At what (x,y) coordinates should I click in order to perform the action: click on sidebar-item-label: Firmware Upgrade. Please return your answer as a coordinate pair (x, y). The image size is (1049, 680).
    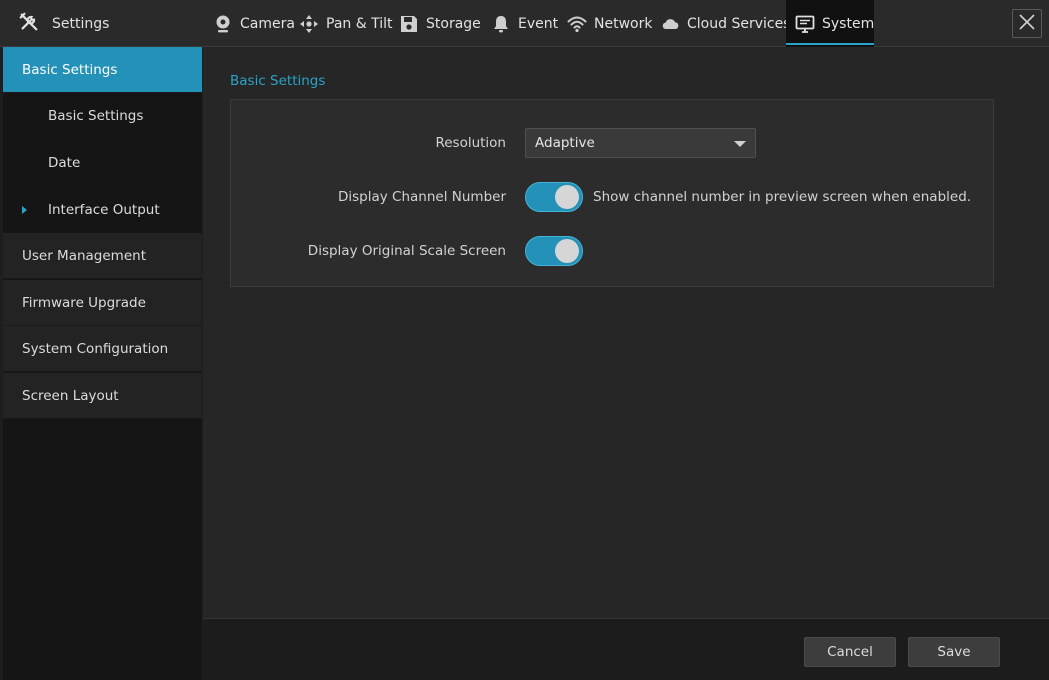
    Looking at the image, I should click on (84, 302).